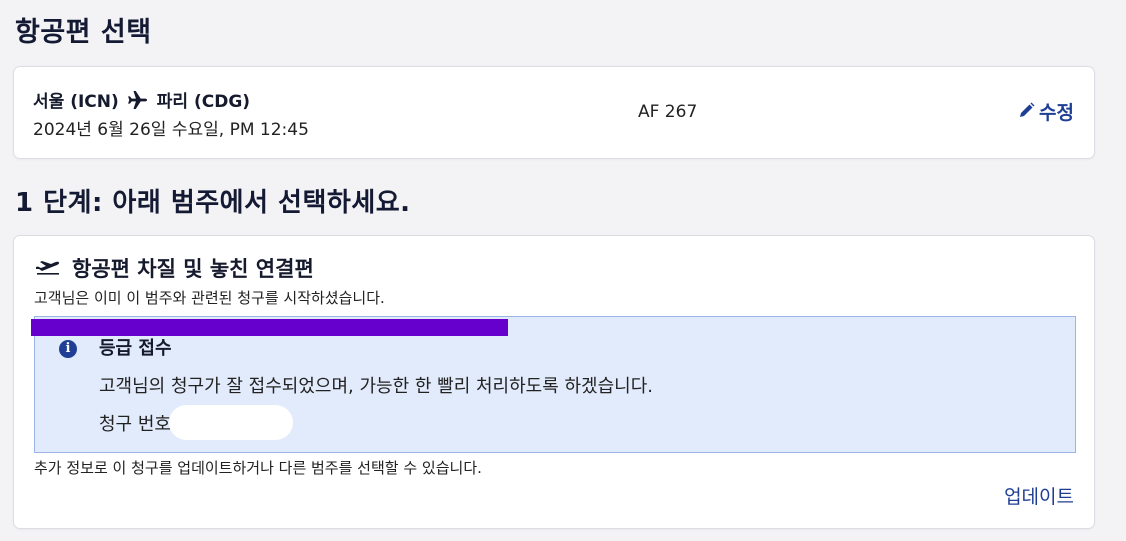 The image size is (1126, 541). I want to click on pencil-icon, so click(1027, 112).